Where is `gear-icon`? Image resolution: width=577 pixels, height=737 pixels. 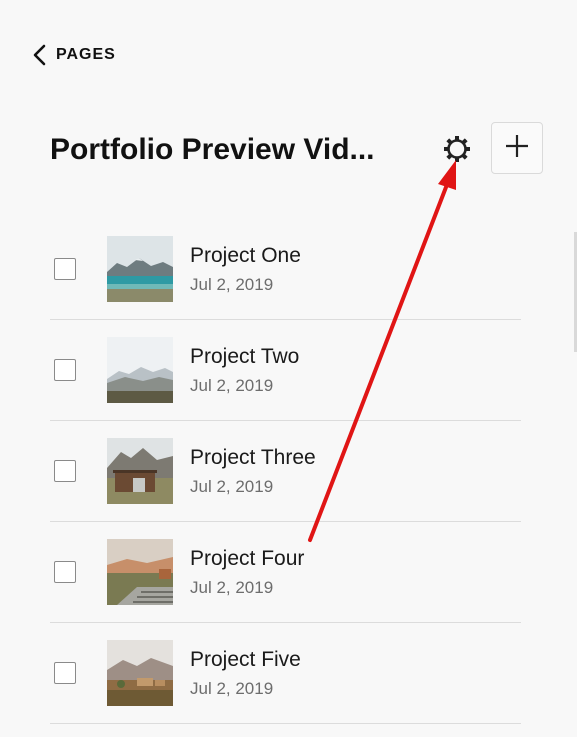 gear-icon is located at coordinates (457, 151).